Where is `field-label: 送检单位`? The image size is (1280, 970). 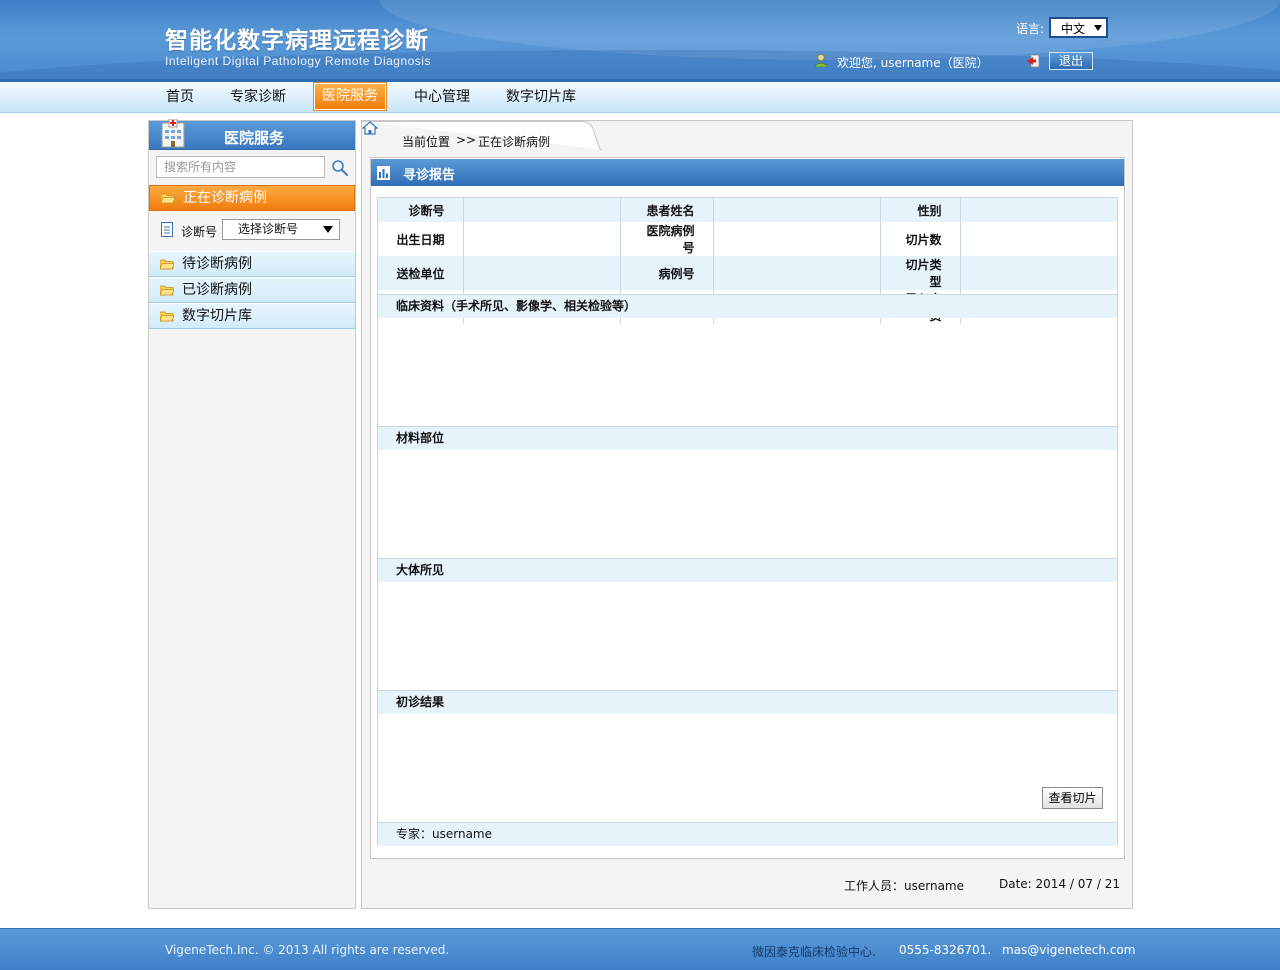
field-label: 送检单位 is located at coordinates (421, 273).